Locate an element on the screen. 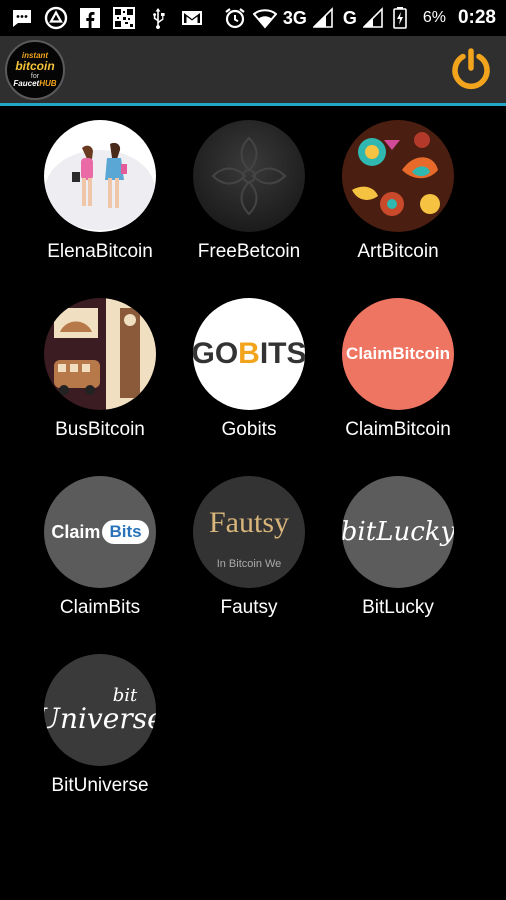 The height and width of the screenshot is (900, 506). artbitcoin-icon is located at coordinates (398, 176).